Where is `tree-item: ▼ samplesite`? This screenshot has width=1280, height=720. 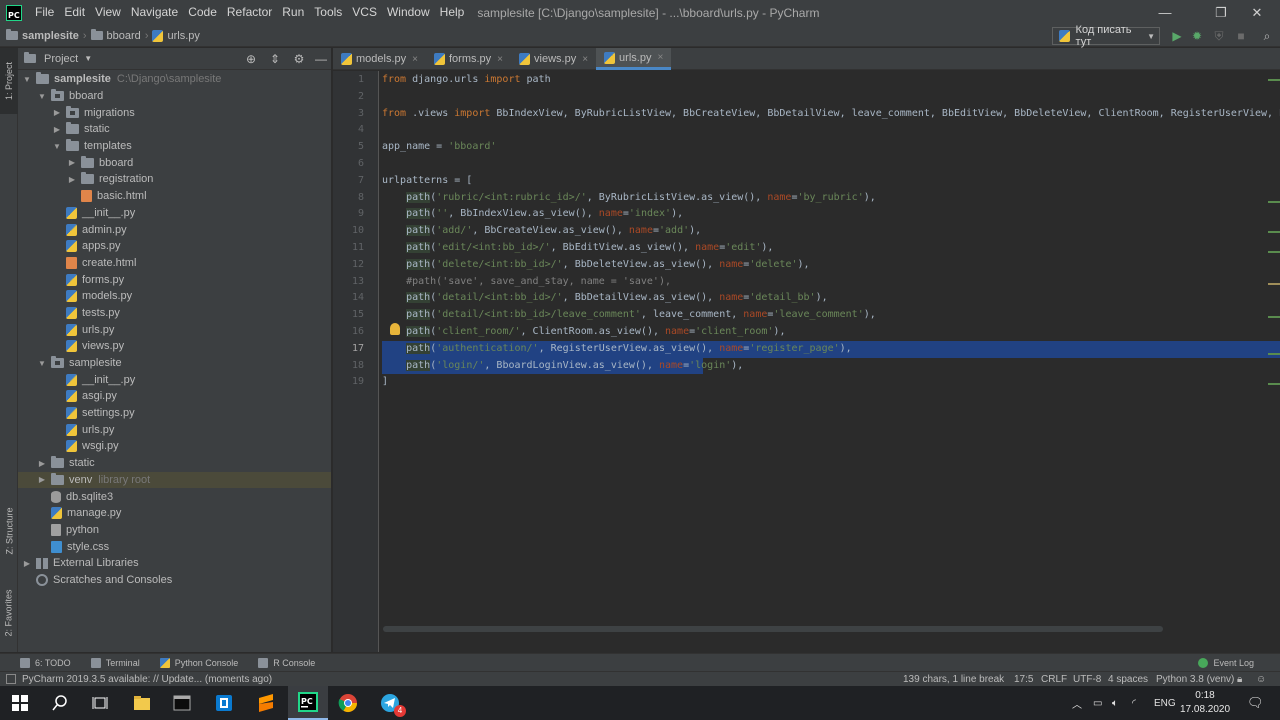 tree-item: ▼ samplesite is located at coordinates (174, 363).